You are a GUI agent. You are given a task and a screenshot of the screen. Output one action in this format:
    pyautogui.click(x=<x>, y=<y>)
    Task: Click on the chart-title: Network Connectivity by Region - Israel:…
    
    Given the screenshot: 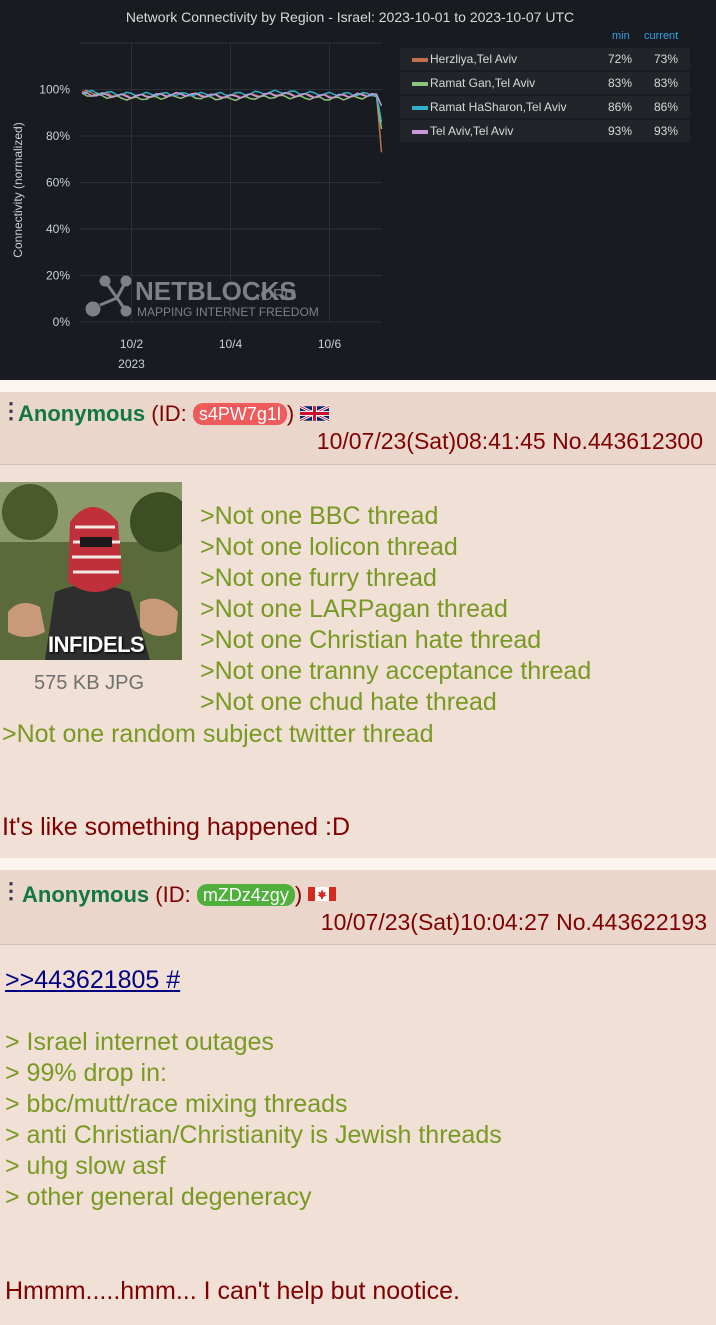 What is the action you would take?
    pyautogui.click(x=350, y=17)
    